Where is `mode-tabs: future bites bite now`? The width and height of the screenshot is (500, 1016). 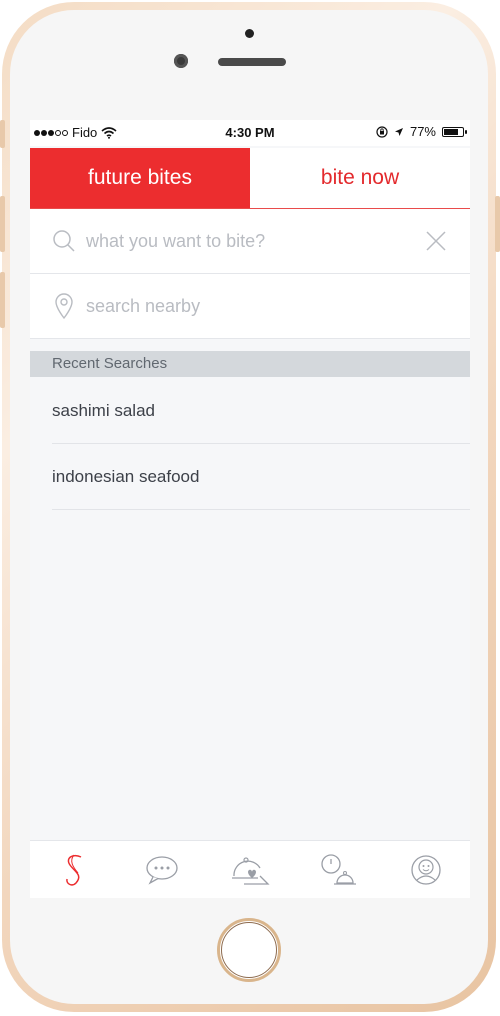 mode-tabs: future bites bite now is located at coordinates (250, 178).